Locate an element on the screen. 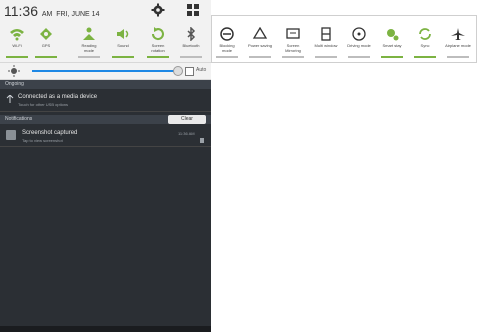 The width and height of the screenshot is (478, 332). toggle-power-saving: Power saving is located at coordinates (260, 41).